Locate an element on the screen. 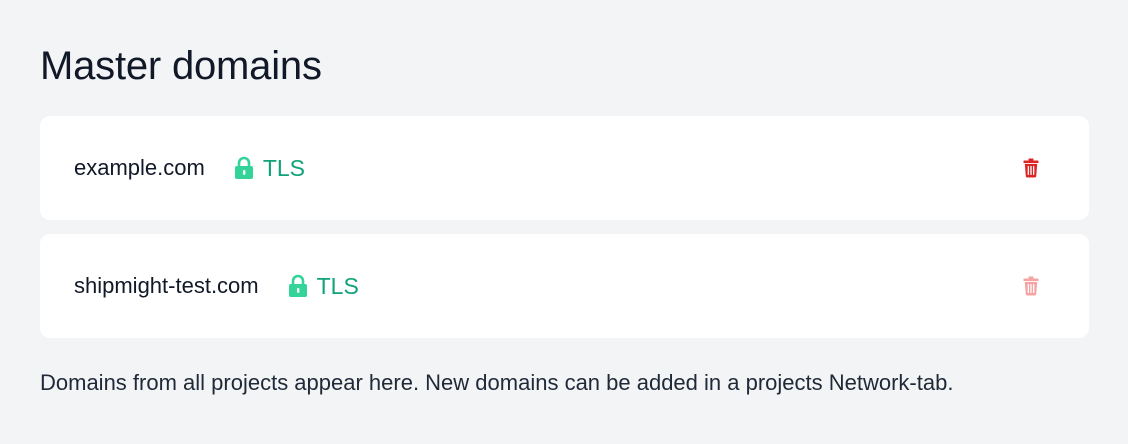 The image size is (1128, 444). domain-name: example.com is located at coordinates (139, 167).